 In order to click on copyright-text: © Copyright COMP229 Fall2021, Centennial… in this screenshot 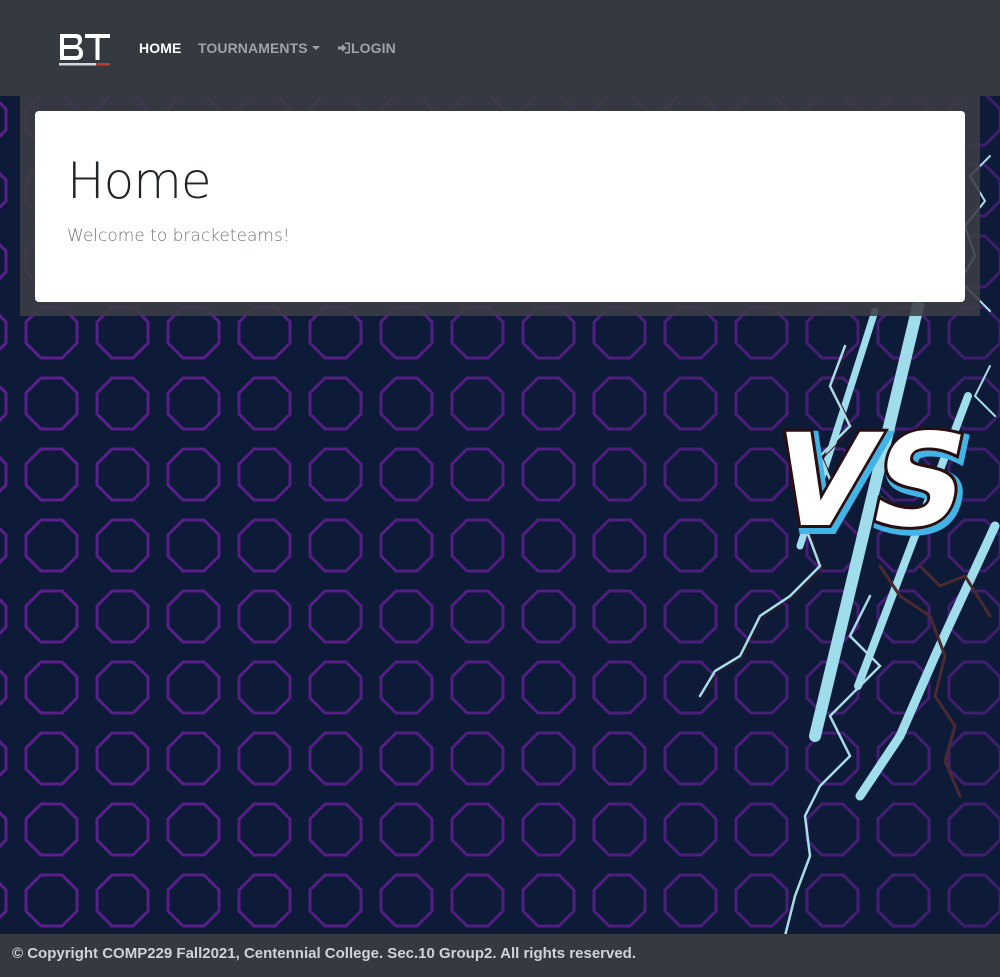, I will do `click(324, 953)`.